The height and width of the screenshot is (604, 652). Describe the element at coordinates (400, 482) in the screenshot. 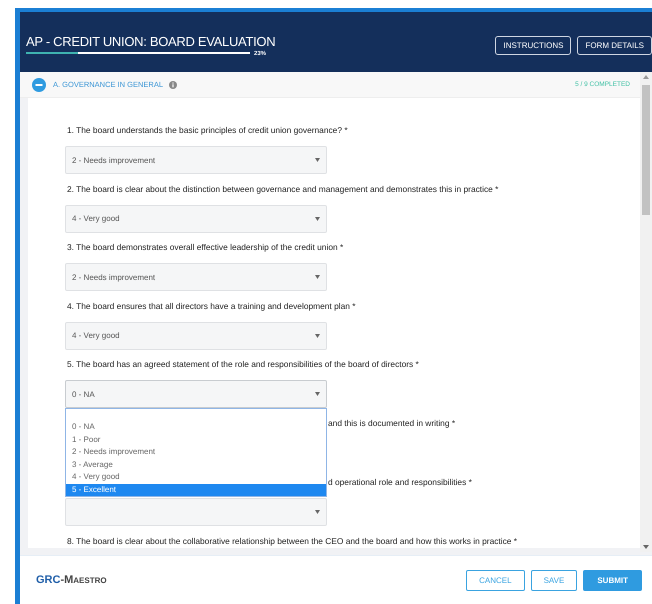

I see `question-text: d operational role and responsibilities *` at that location.